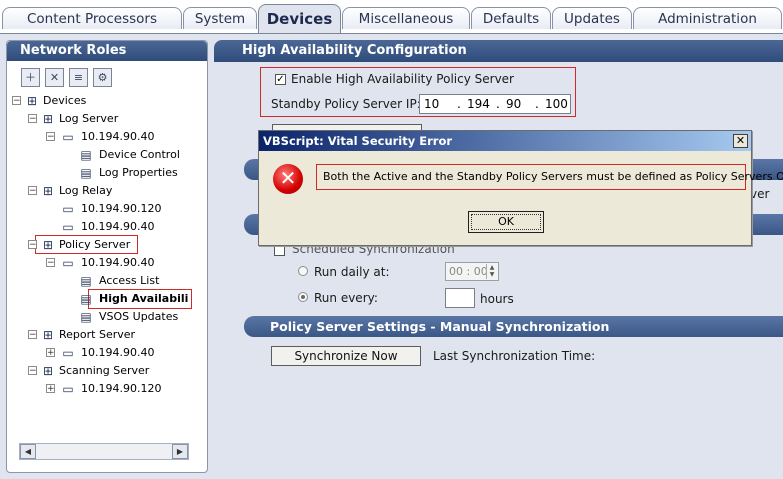  I want to click on ip-octet-4: 100, so click(556, 104).